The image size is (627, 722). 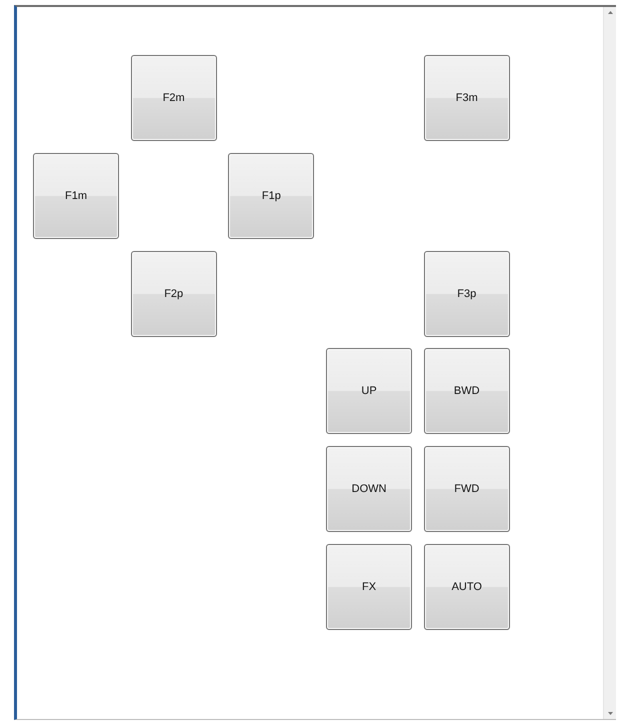 What do you see at coordinates (369, 489) in the screenshot?
I see `control-button: DOWN` at bounding box center [369, 489].